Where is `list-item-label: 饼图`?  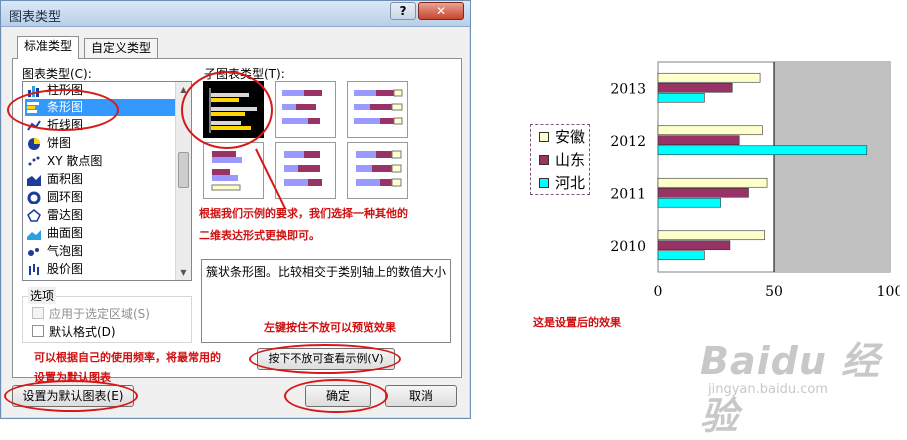
list-item-label: 饼图 is located at coordinates (59, 143).